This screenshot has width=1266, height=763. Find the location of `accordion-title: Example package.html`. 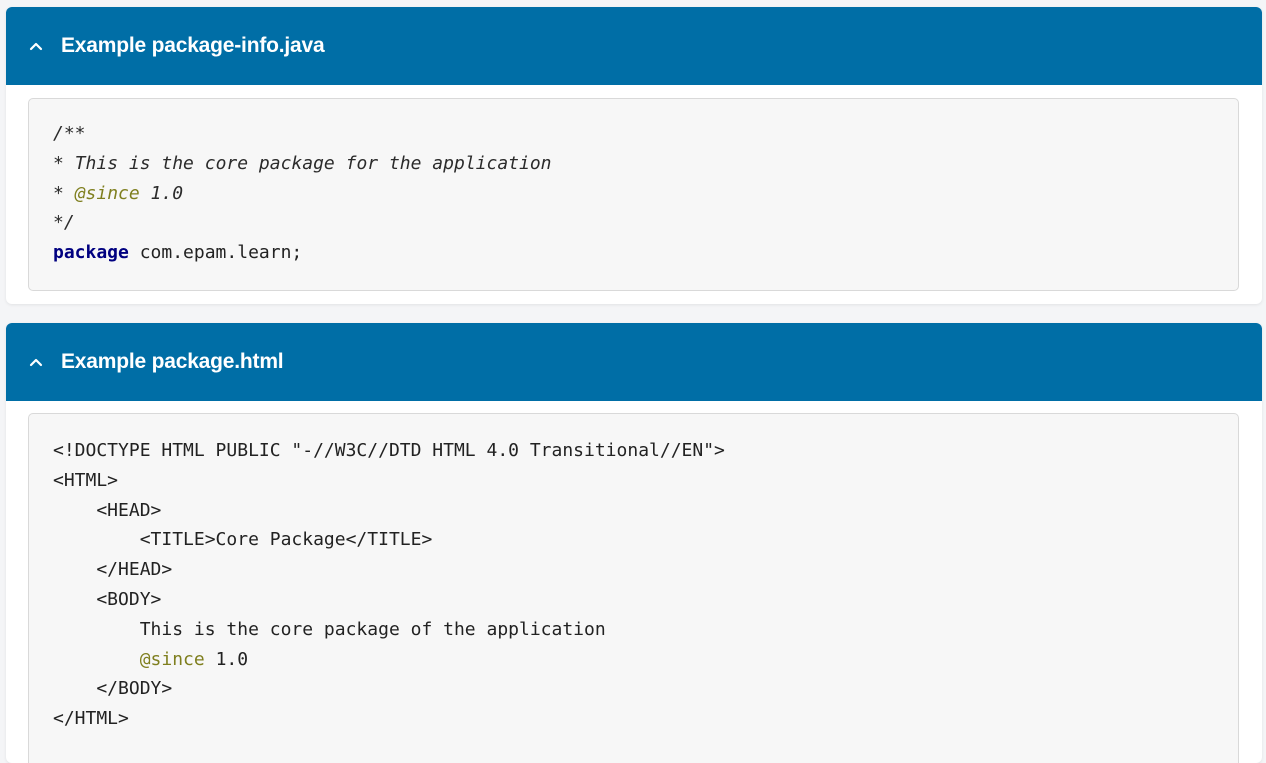

accordion-title: Example package.html is located at coordinates (172, 361).